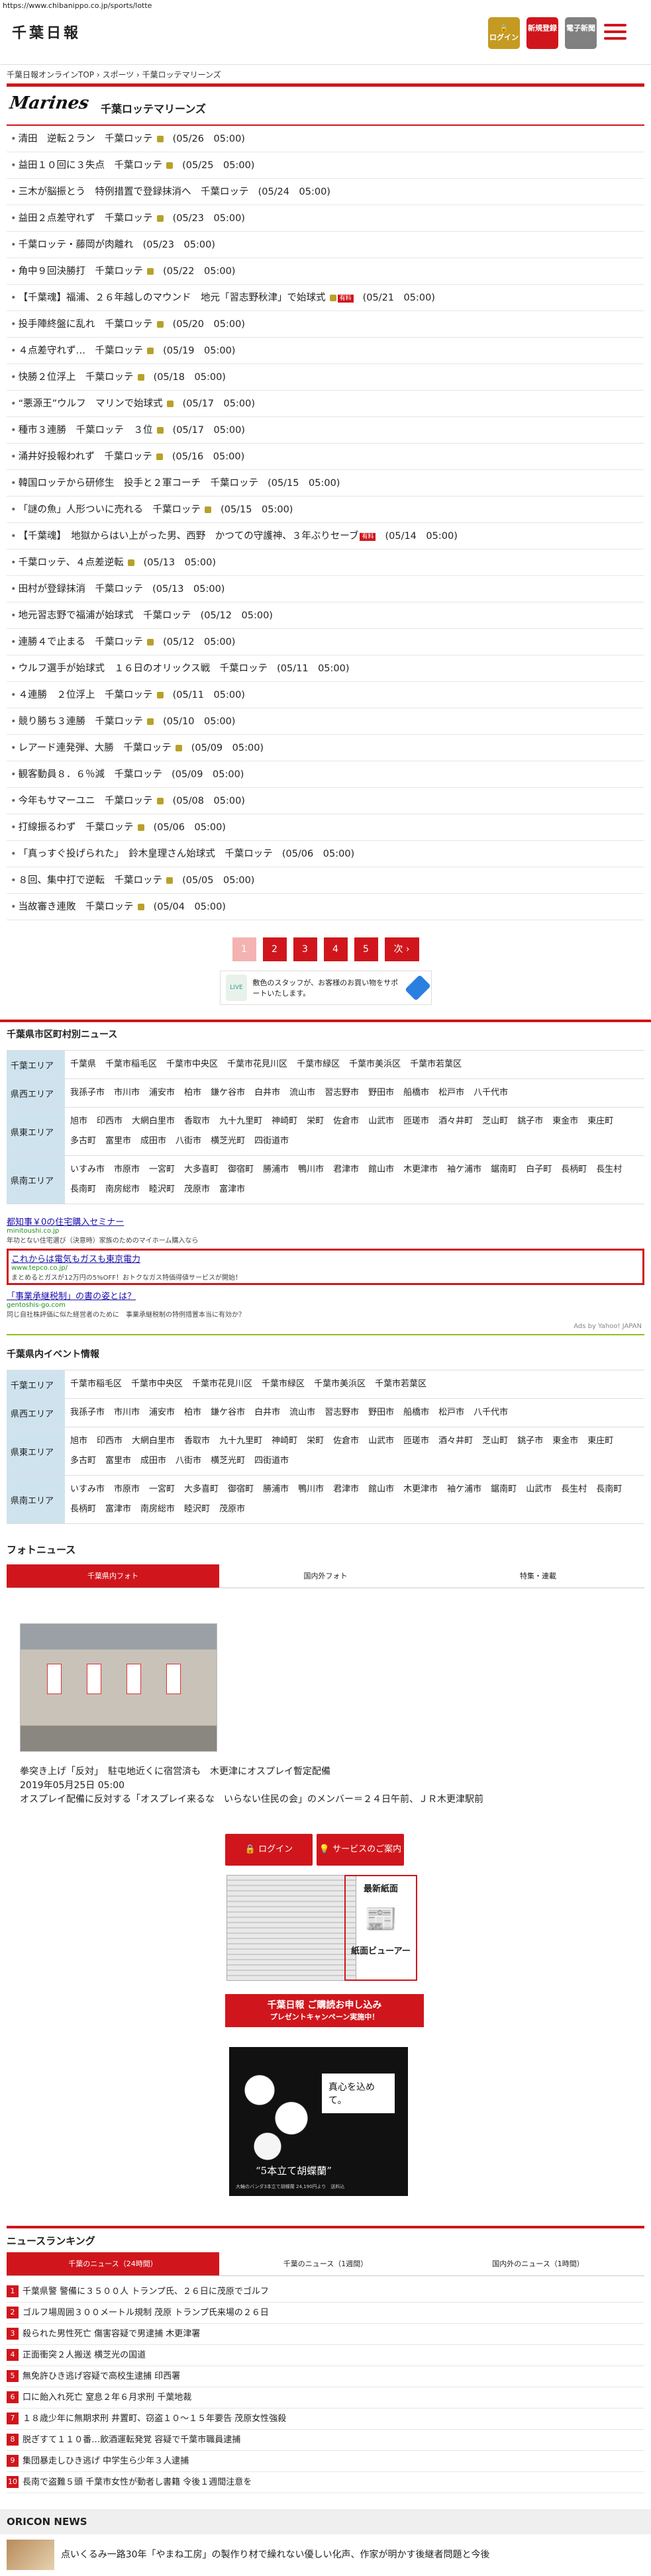 This screenshot has height=2576, width=651. I want to click on news-item: • 地元習志野で福浦が始球式 千葉ロッテ (05/12 05:00), so click(325, 615).